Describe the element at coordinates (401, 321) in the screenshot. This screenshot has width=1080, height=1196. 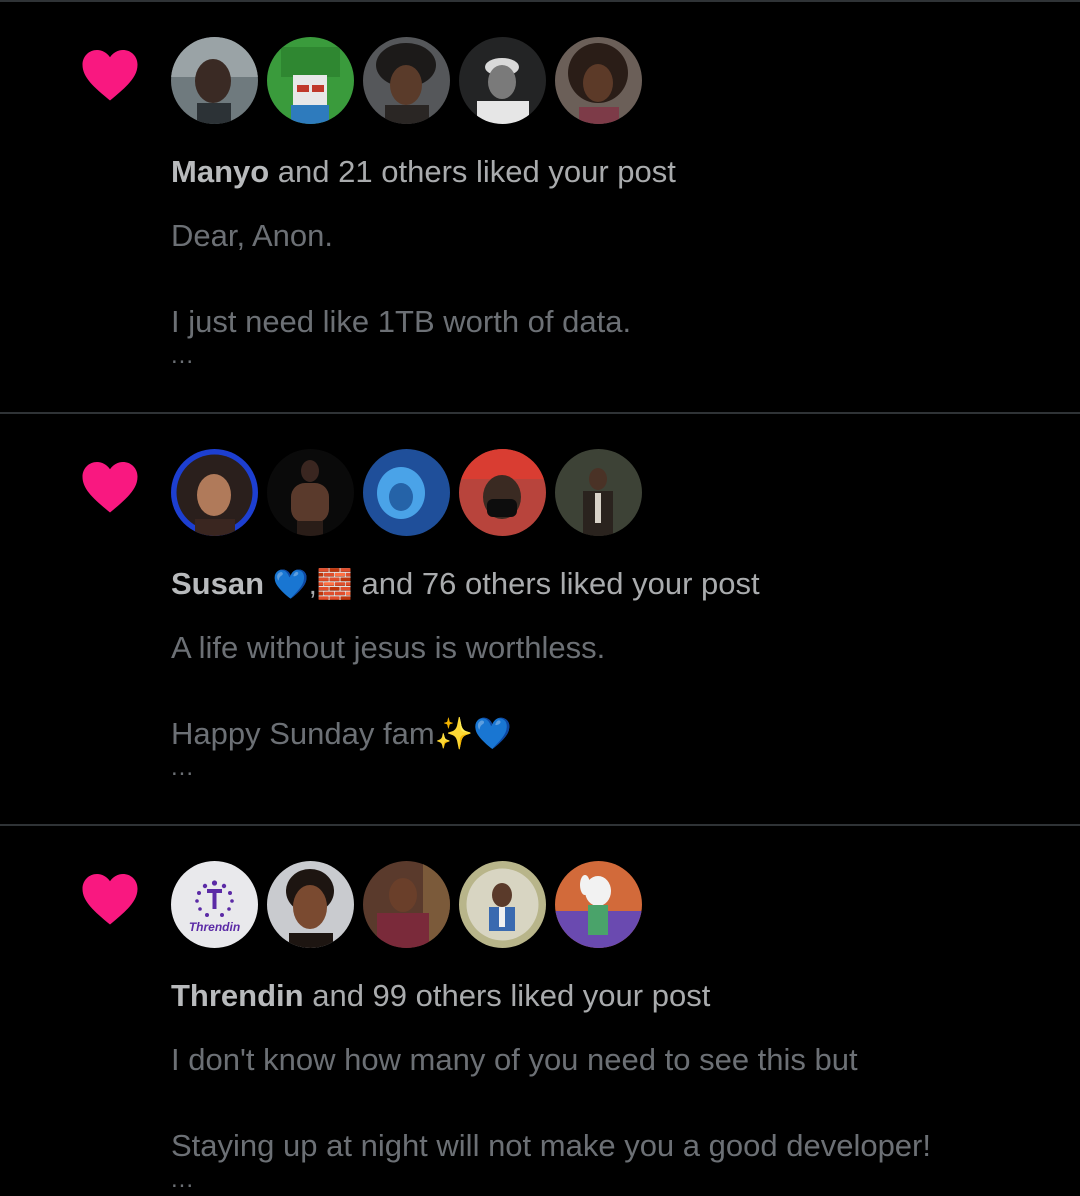
I see `post-line: I just need like 1TB worth of data.` at that location.